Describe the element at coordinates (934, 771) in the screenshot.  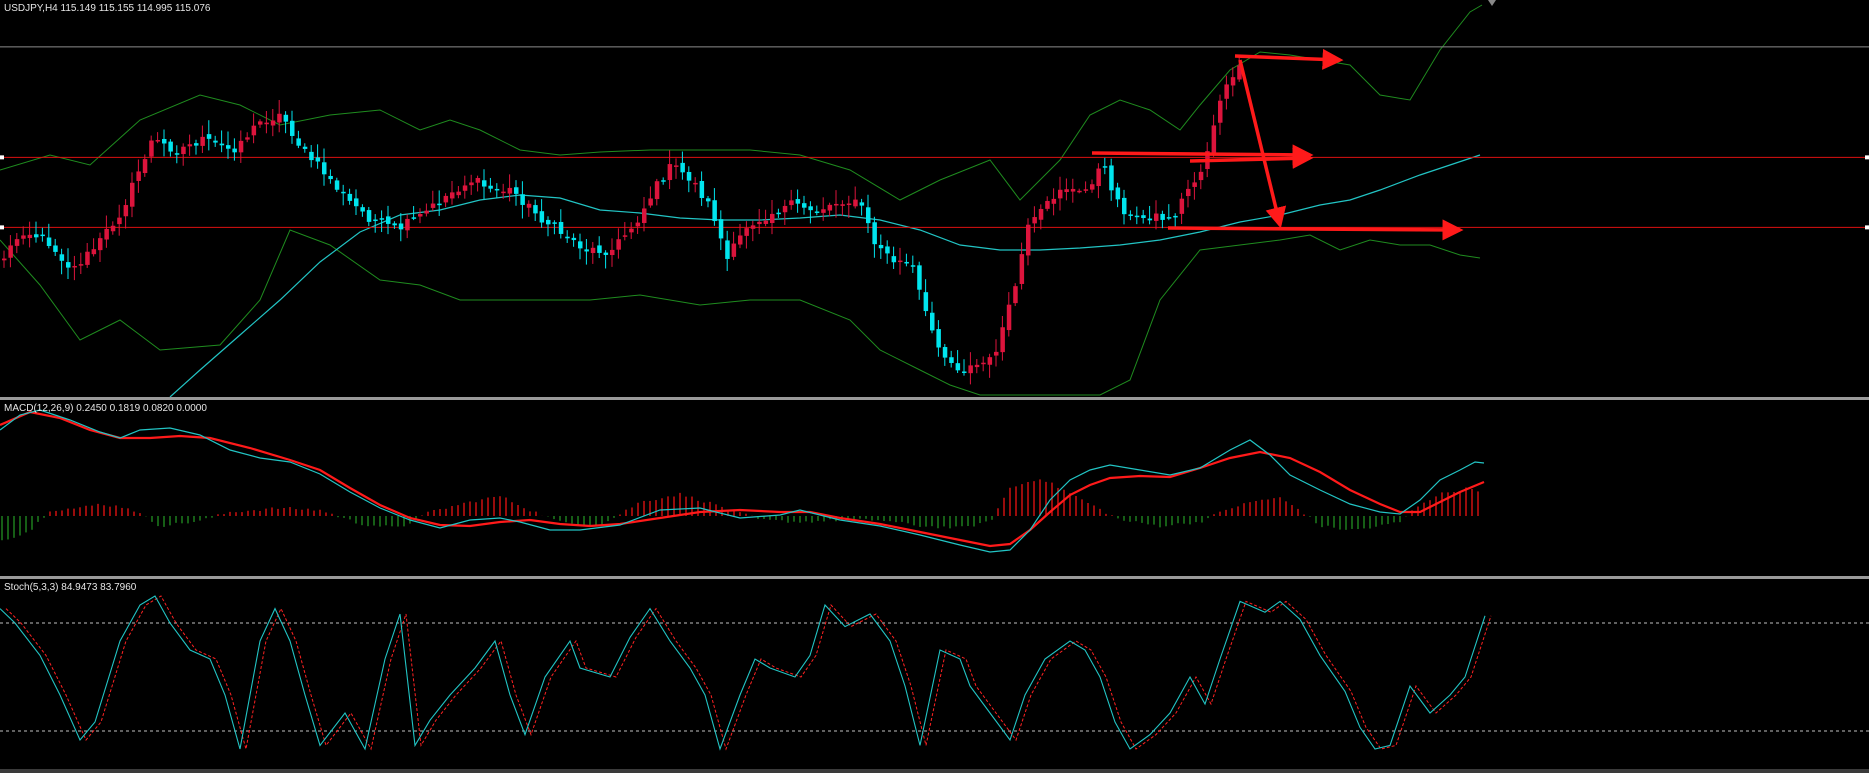
I see `time-axis-strip` at that location.